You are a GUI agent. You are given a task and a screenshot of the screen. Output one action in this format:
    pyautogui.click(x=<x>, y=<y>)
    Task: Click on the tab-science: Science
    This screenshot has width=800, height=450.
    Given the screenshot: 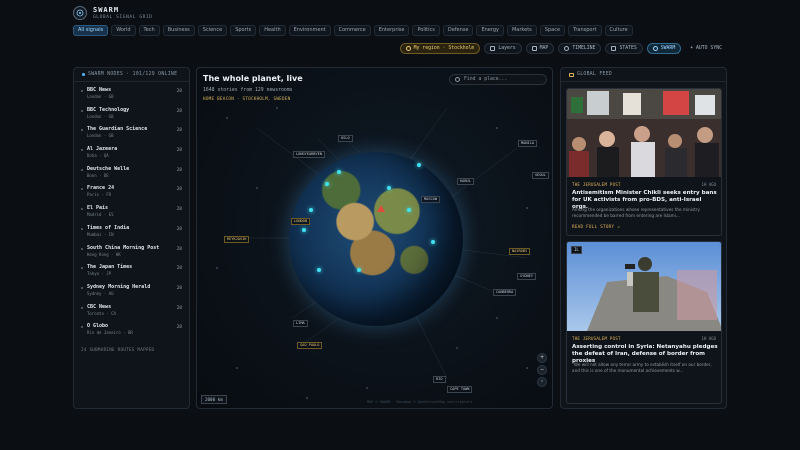 What is the action you would take?
    pyautogui.click(x=212, y=30)
    